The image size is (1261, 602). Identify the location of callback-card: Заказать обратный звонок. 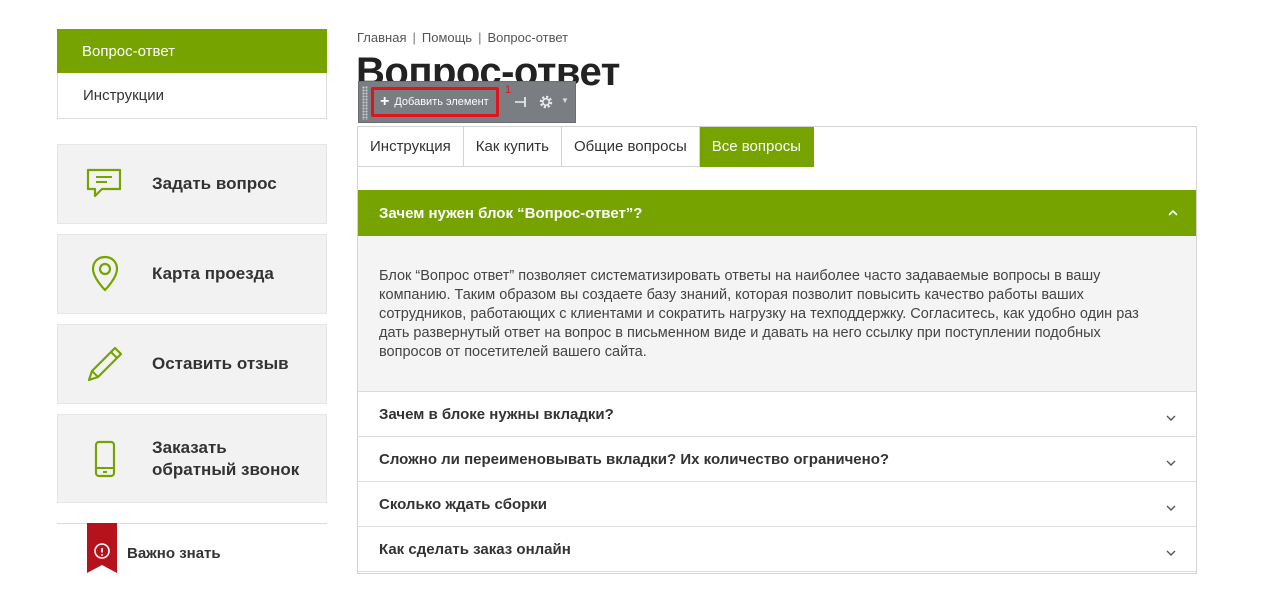
(192, 458).